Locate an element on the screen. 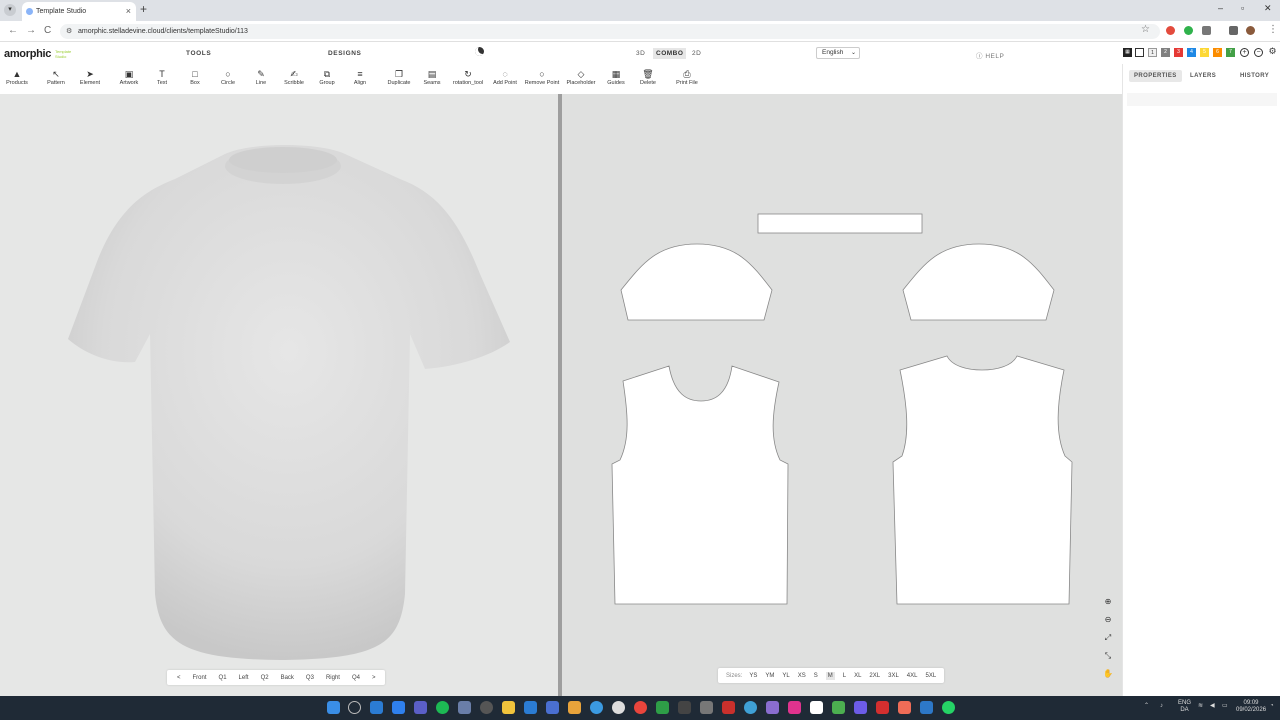 This screenshot has height=720, width=1280. volume-icon: ◀ is located at coordinates (1212, 706).